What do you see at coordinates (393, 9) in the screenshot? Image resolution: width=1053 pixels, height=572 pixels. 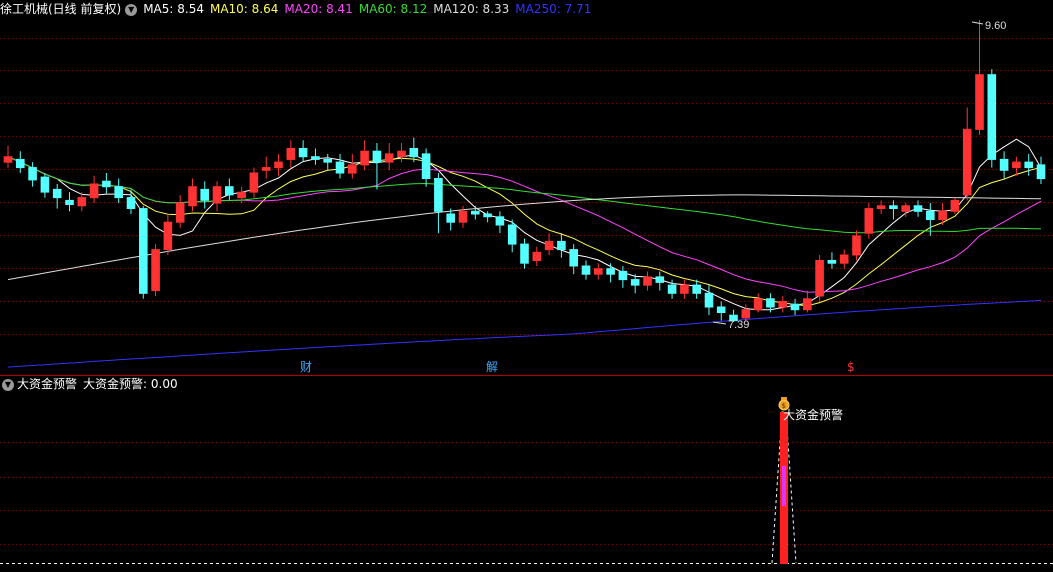 I see `ma60-label: MA60: 8.12` at bounding box center [393, 9].